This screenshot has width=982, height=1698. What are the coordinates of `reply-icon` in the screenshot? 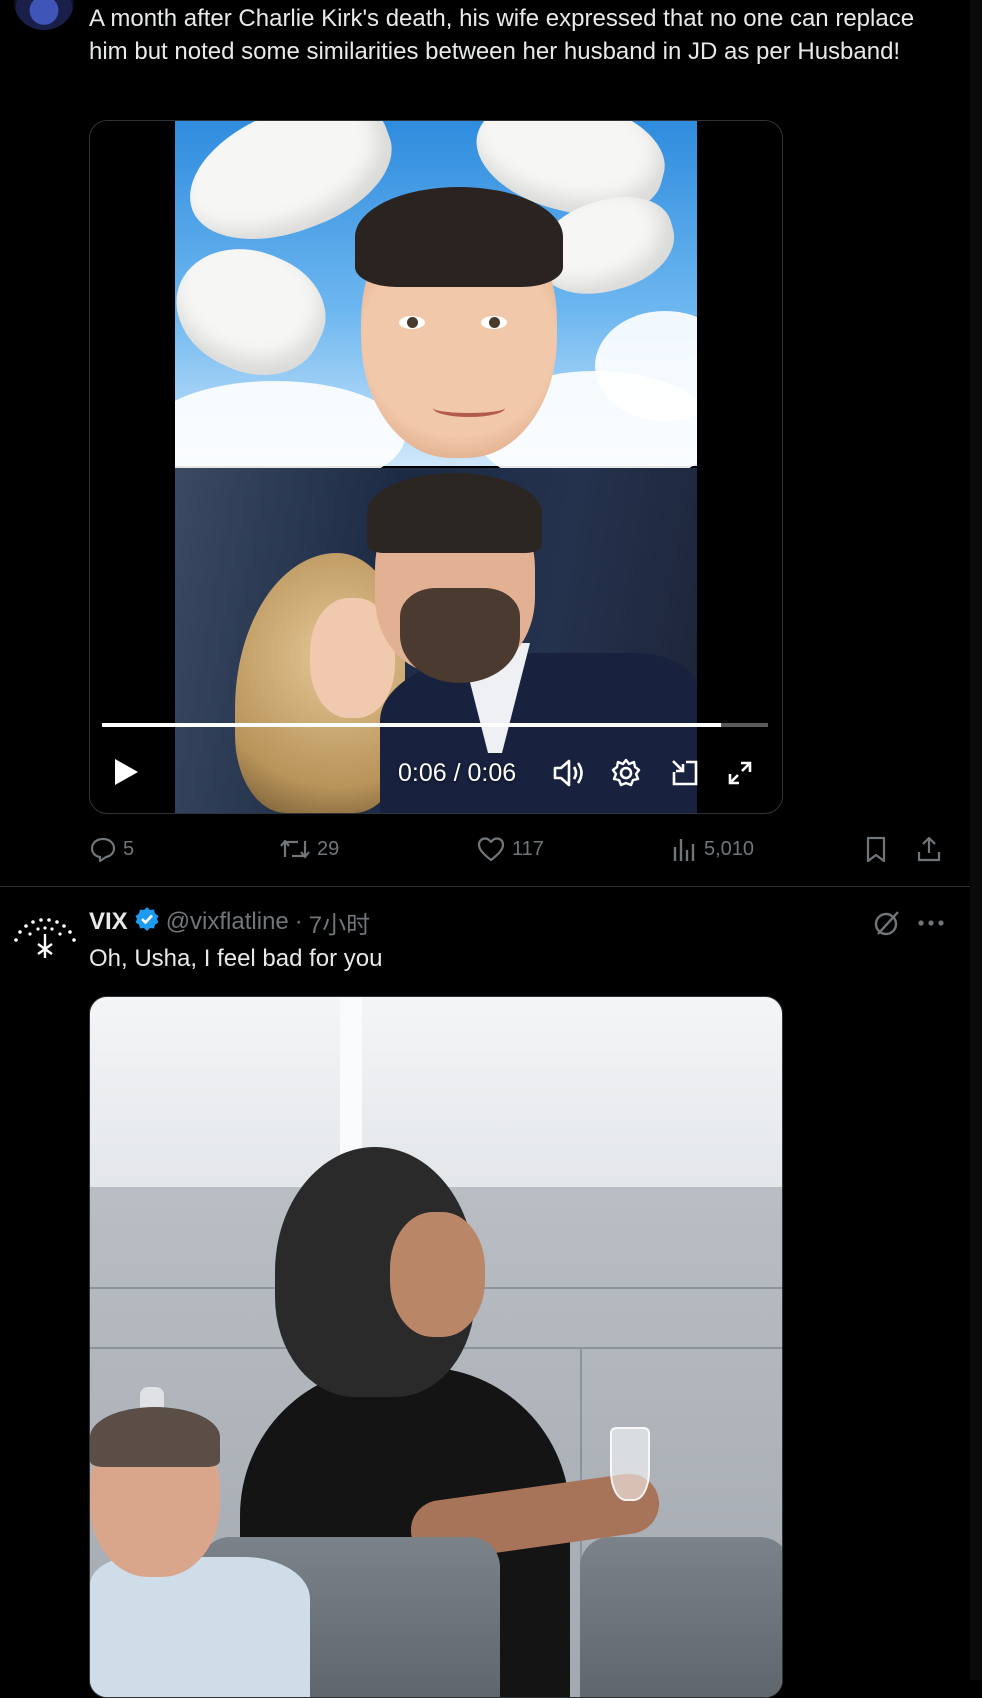 It's located at (103, 849).